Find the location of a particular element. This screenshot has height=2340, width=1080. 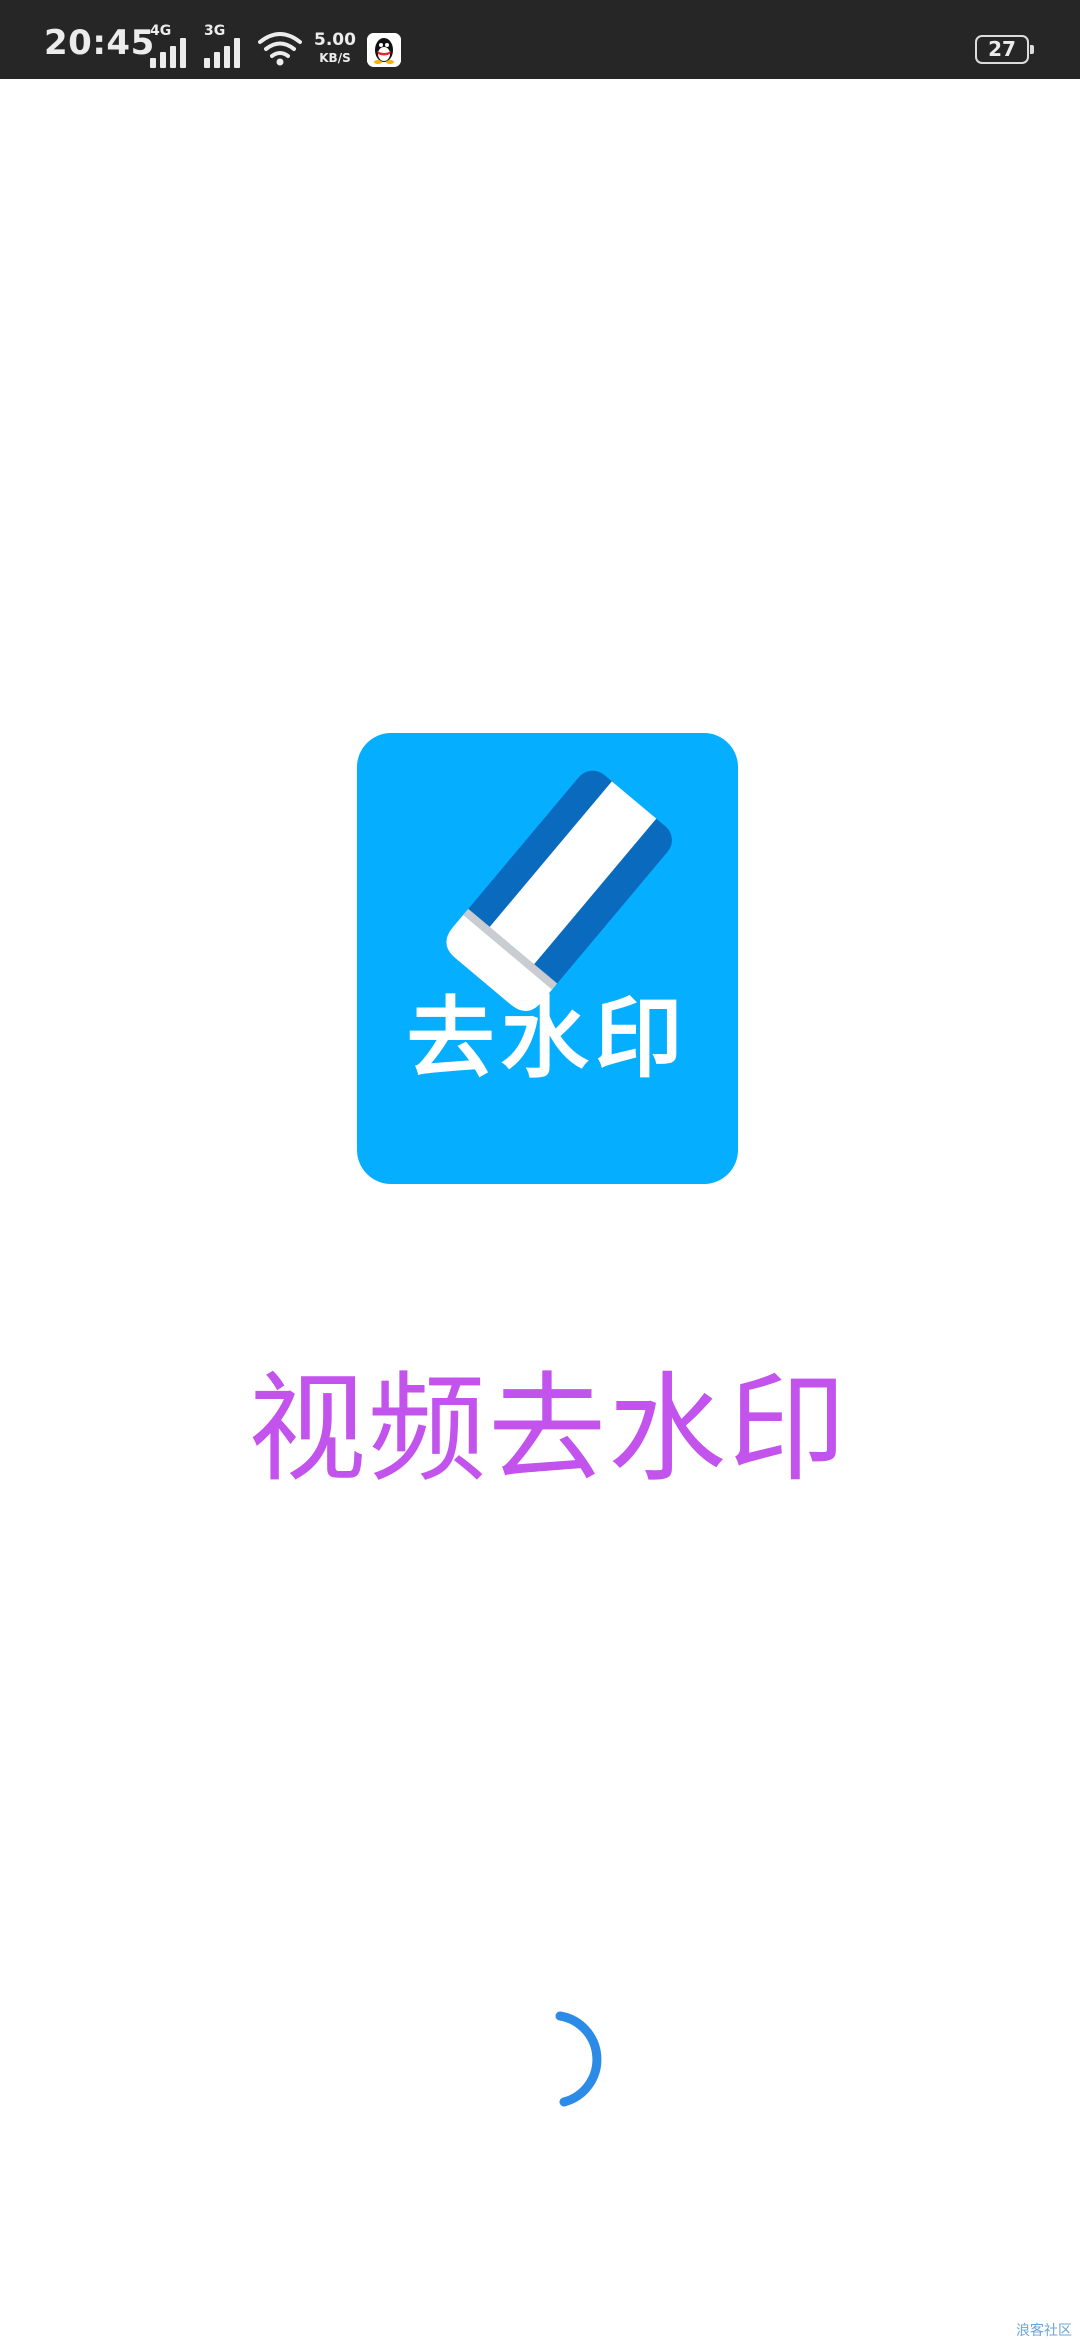

network-speed-unit: KB/S is located at coordinates (335, 58).